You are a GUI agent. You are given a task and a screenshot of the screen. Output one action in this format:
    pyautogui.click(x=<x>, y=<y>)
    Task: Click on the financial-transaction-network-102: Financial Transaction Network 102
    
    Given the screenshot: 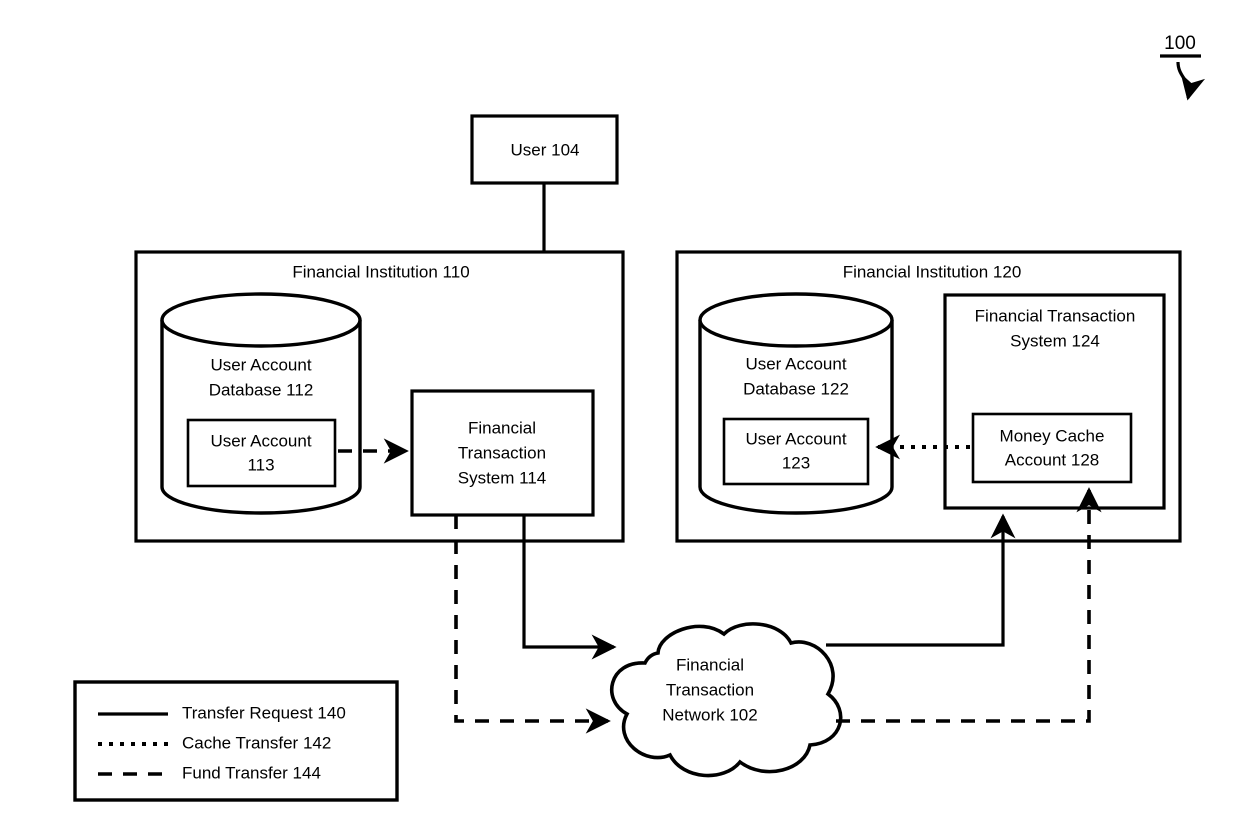 What is the action you would take?
    pyautogui.click(x=726, y=700)
    